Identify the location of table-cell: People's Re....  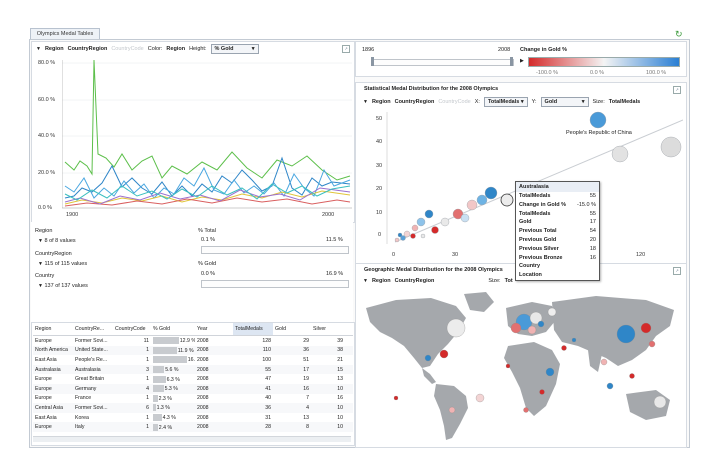
(91, 359).